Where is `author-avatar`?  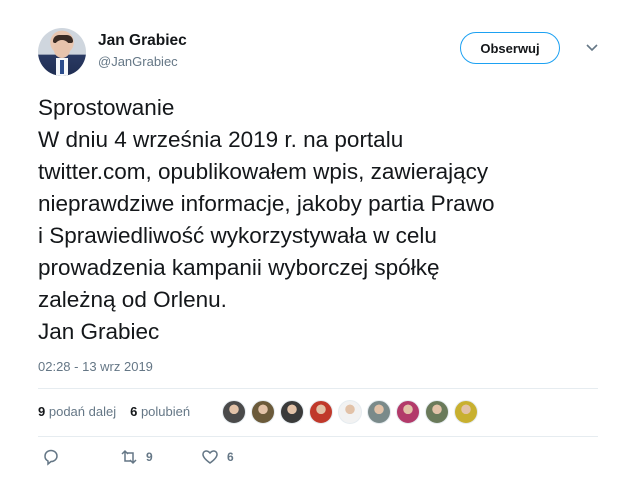
author-avatar is located at coordinates (62, 52).